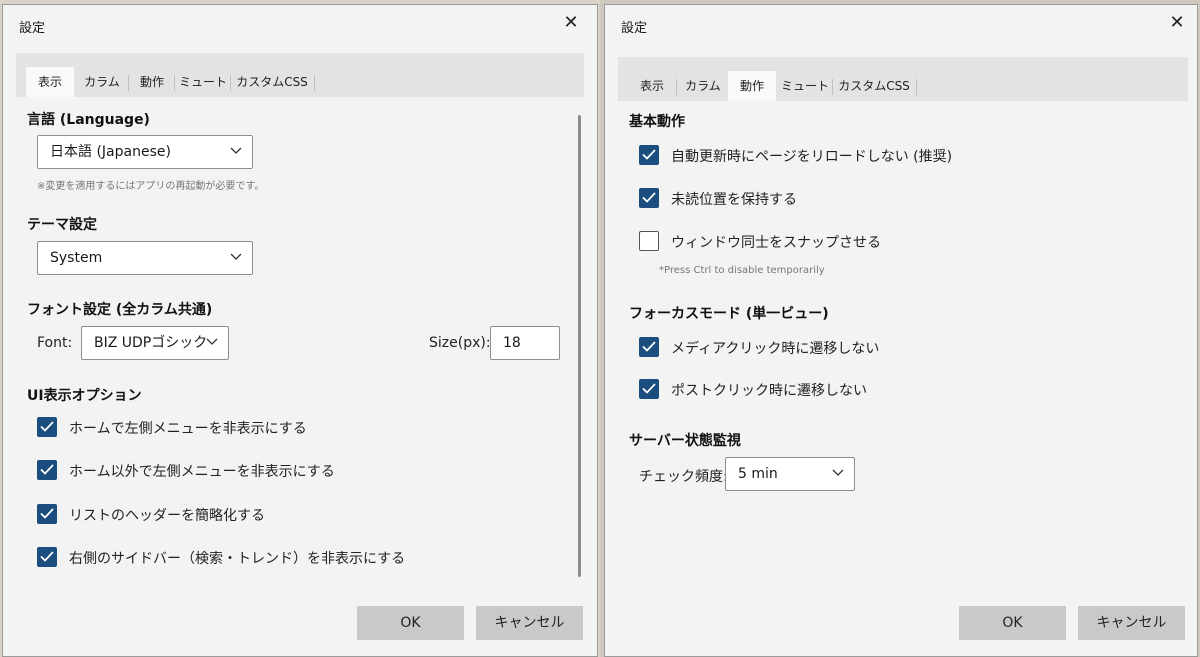 This screenshot has height=657, width=1200. I want to click on checkbox-snap-windows: ウィンドウ同士をスナップさせる, so click(849, 242).